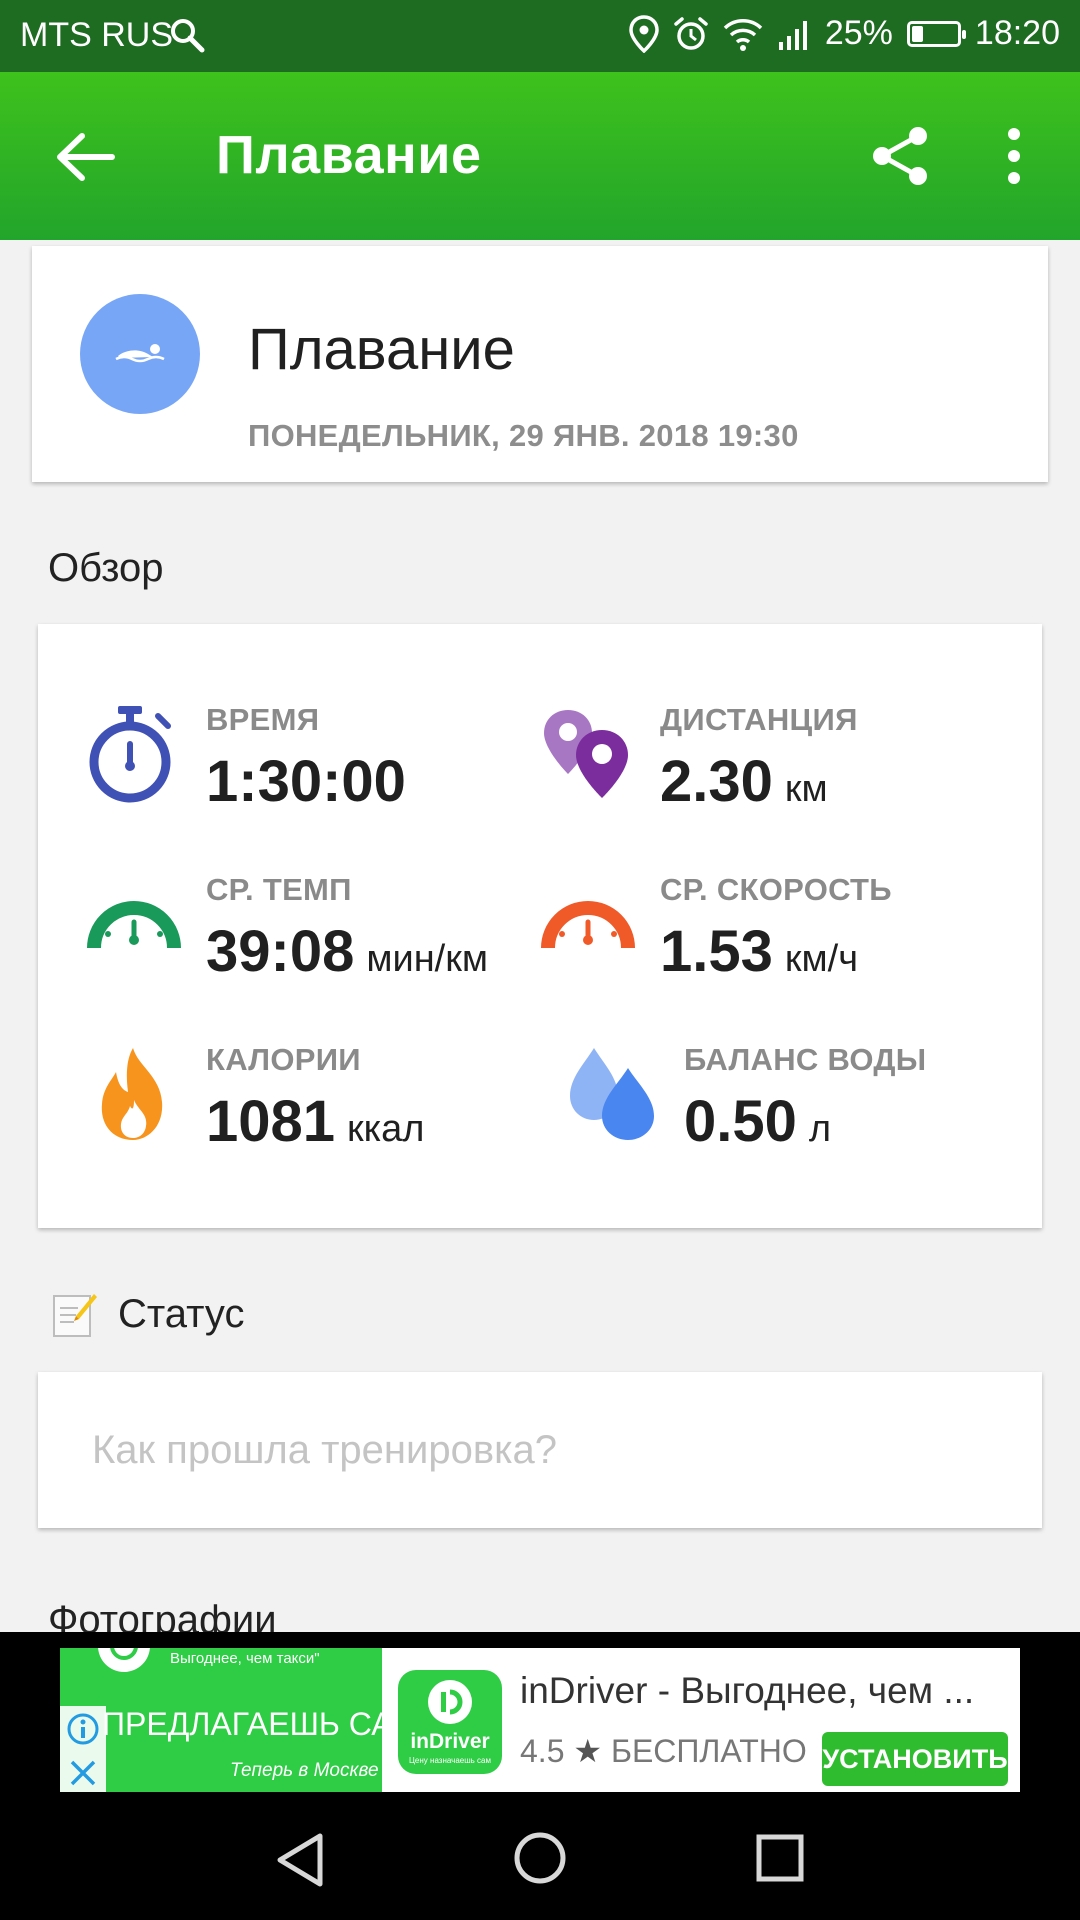 Image resolution: width=1080 pixels, height=1920 pixels. I want to click on activity-name: Плавание, so click(381, 349).